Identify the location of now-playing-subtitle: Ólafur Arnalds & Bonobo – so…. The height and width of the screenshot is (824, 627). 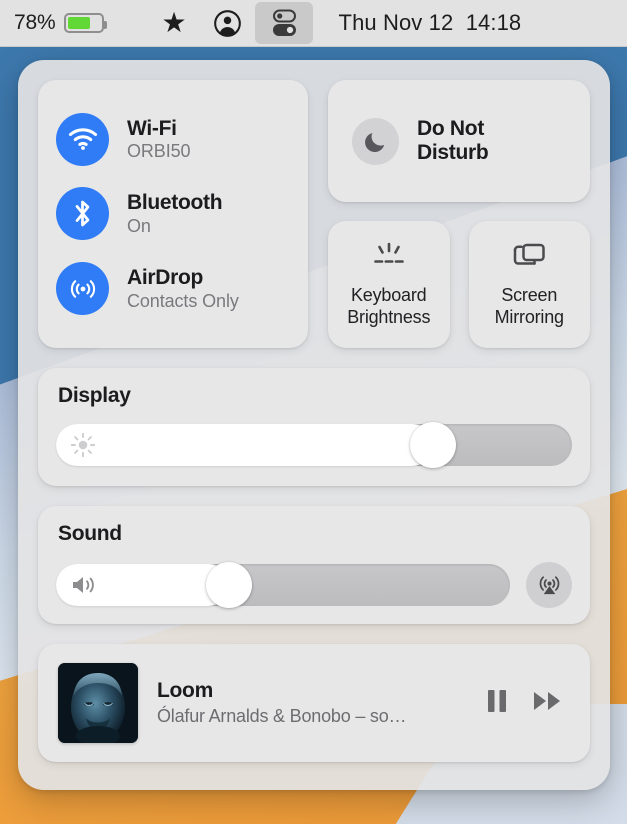
(282, 716).